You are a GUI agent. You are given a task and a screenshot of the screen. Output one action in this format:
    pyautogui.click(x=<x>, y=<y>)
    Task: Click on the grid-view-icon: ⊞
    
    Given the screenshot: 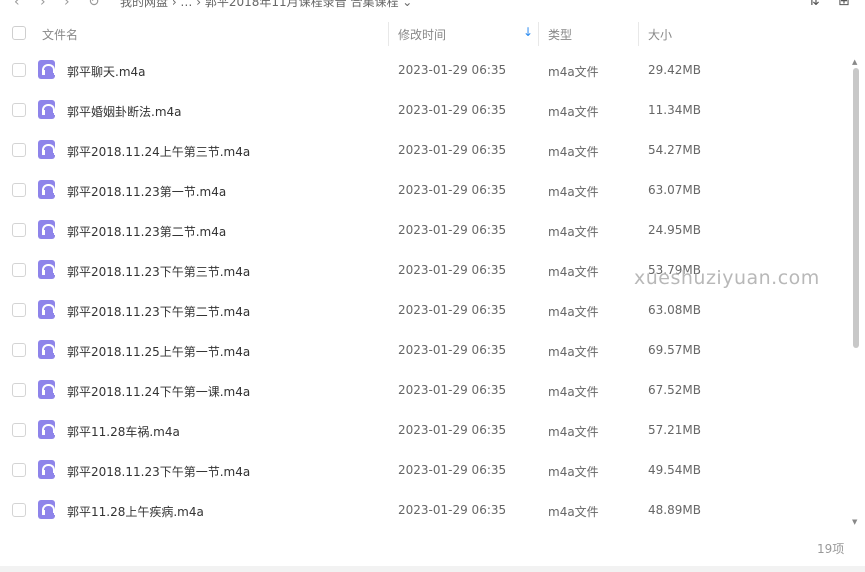 What is the action you would take?
    pyautogui.click(x=844, y=4)
    